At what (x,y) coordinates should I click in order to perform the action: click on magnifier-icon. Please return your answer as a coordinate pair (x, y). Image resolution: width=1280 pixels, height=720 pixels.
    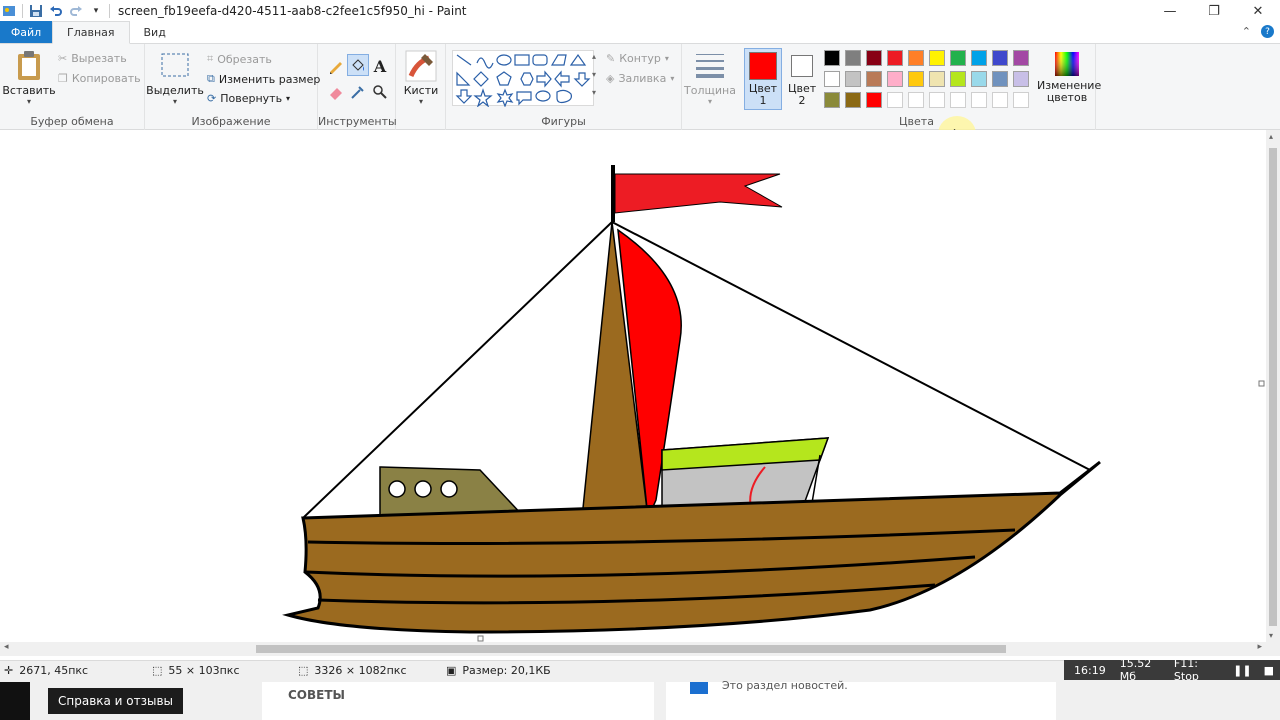
    Looking at the image, I should click on (380, 92).